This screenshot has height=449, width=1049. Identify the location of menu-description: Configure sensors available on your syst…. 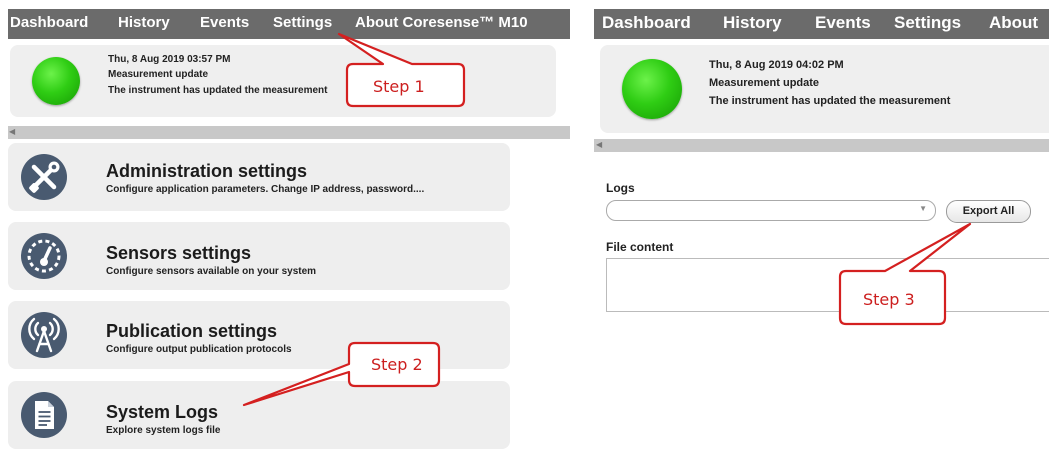
(211, 271).